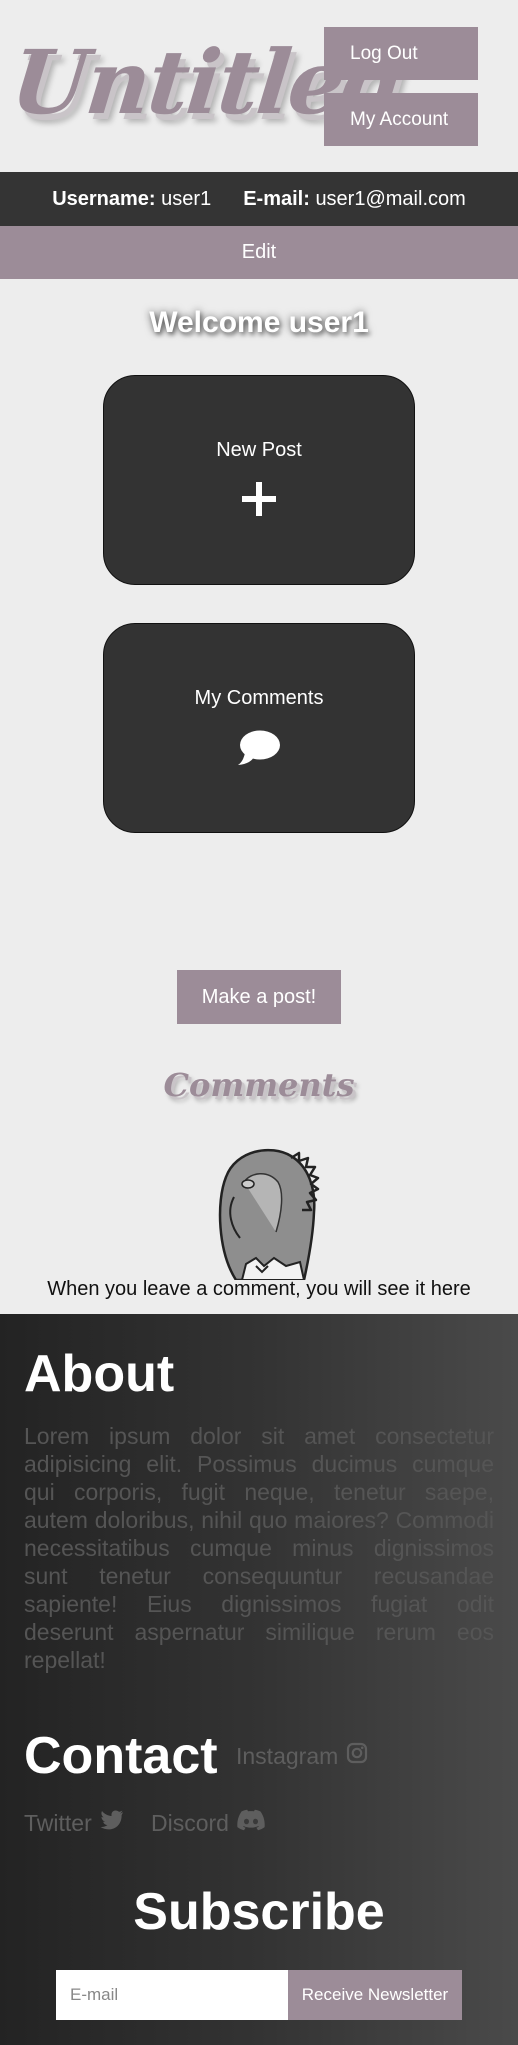  Describe the element at coordinates (186, 198) in the screenshot. I see `username-value: user1` at that location.